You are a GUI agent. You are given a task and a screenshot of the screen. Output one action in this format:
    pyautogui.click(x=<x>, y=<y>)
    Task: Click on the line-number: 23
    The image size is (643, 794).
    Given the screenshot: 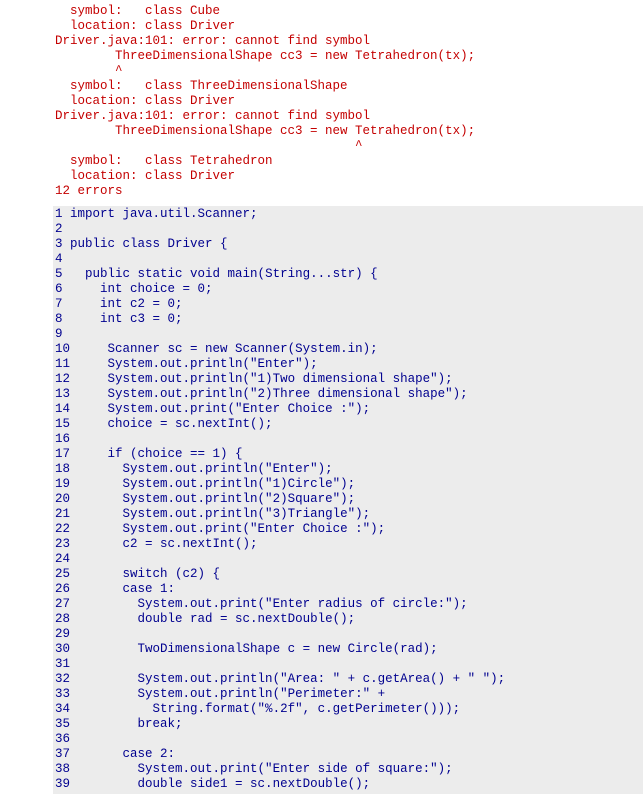 What is the action you would take?
    pyautogui.click(x=63, y=544)
    